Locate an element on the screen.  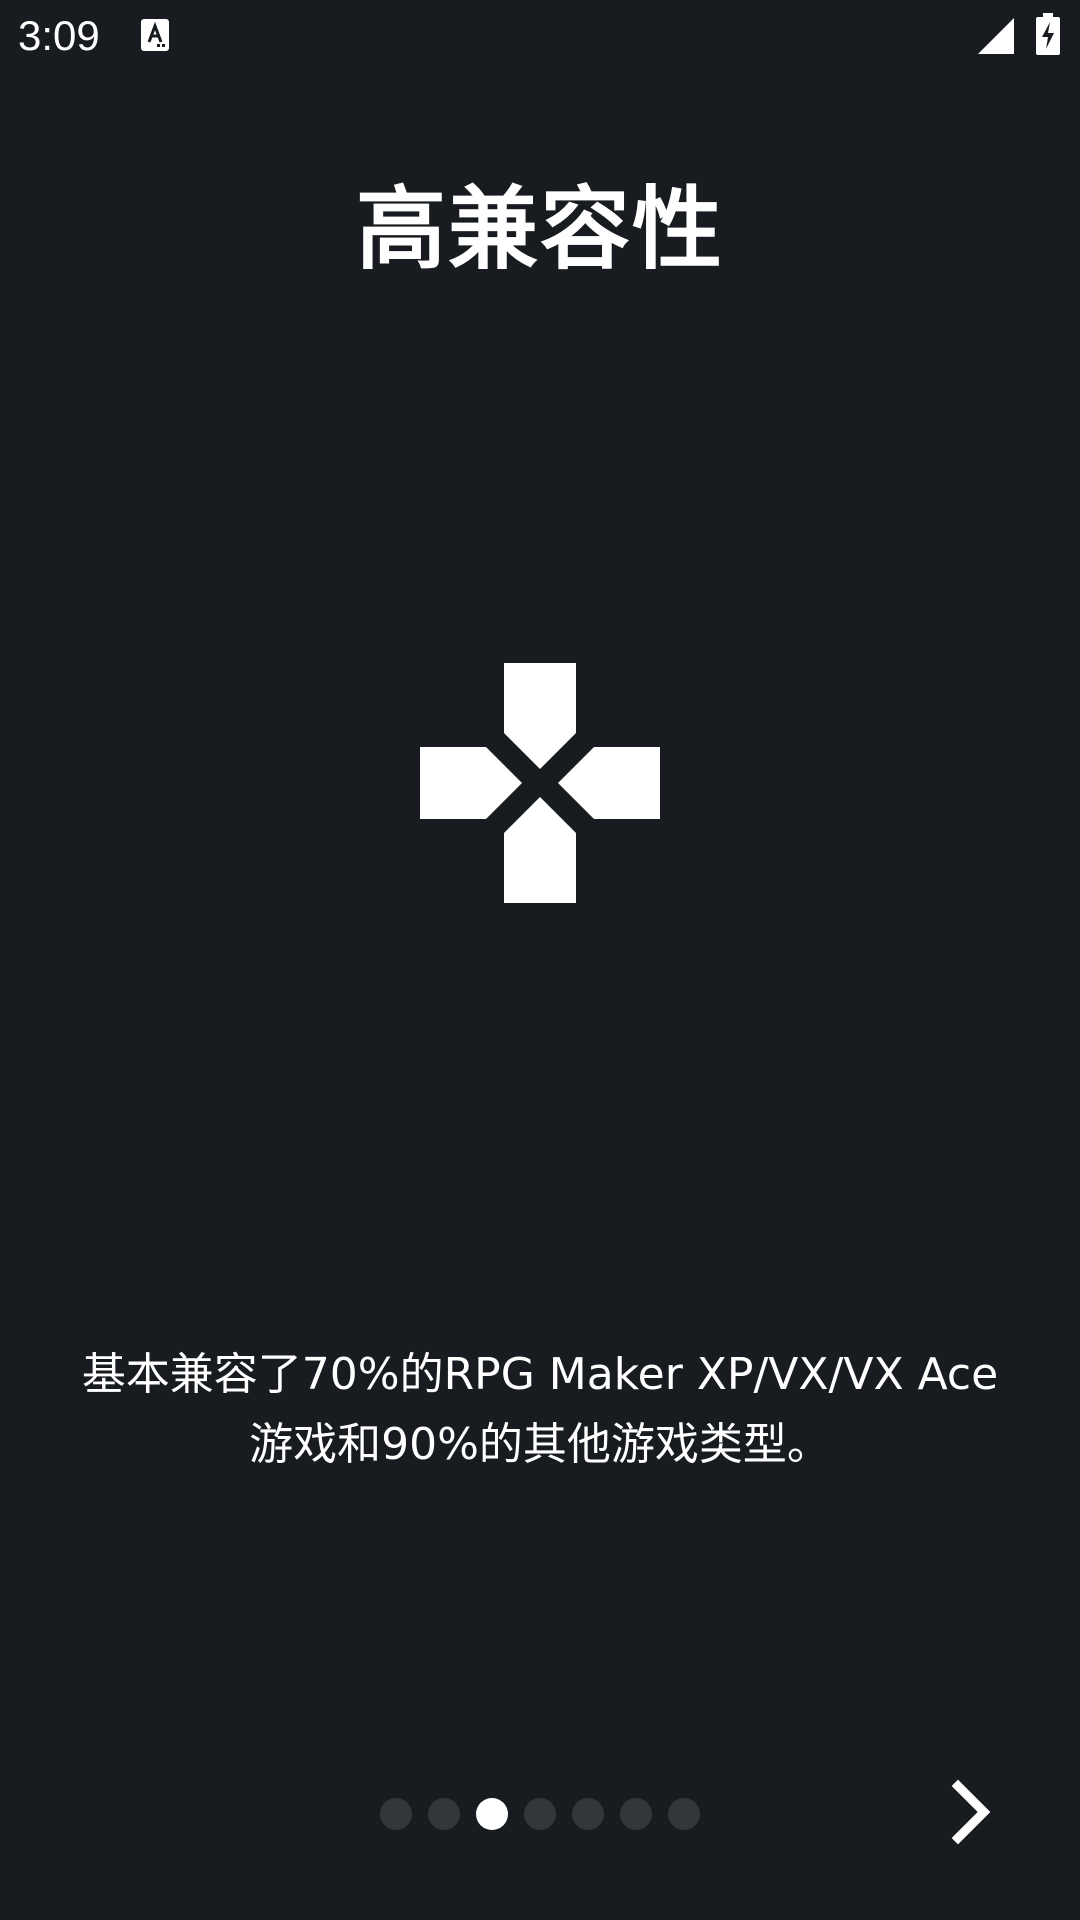
next-button is located at coordinates (972, 1812).